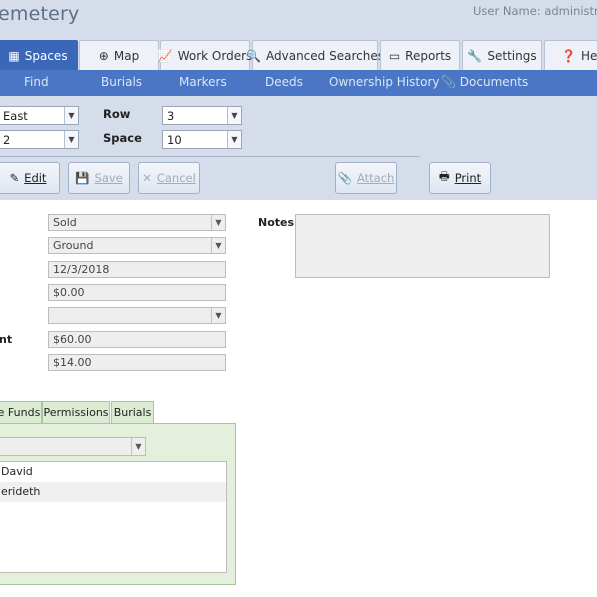  I want to click on list-item: David, so click(113, 472).